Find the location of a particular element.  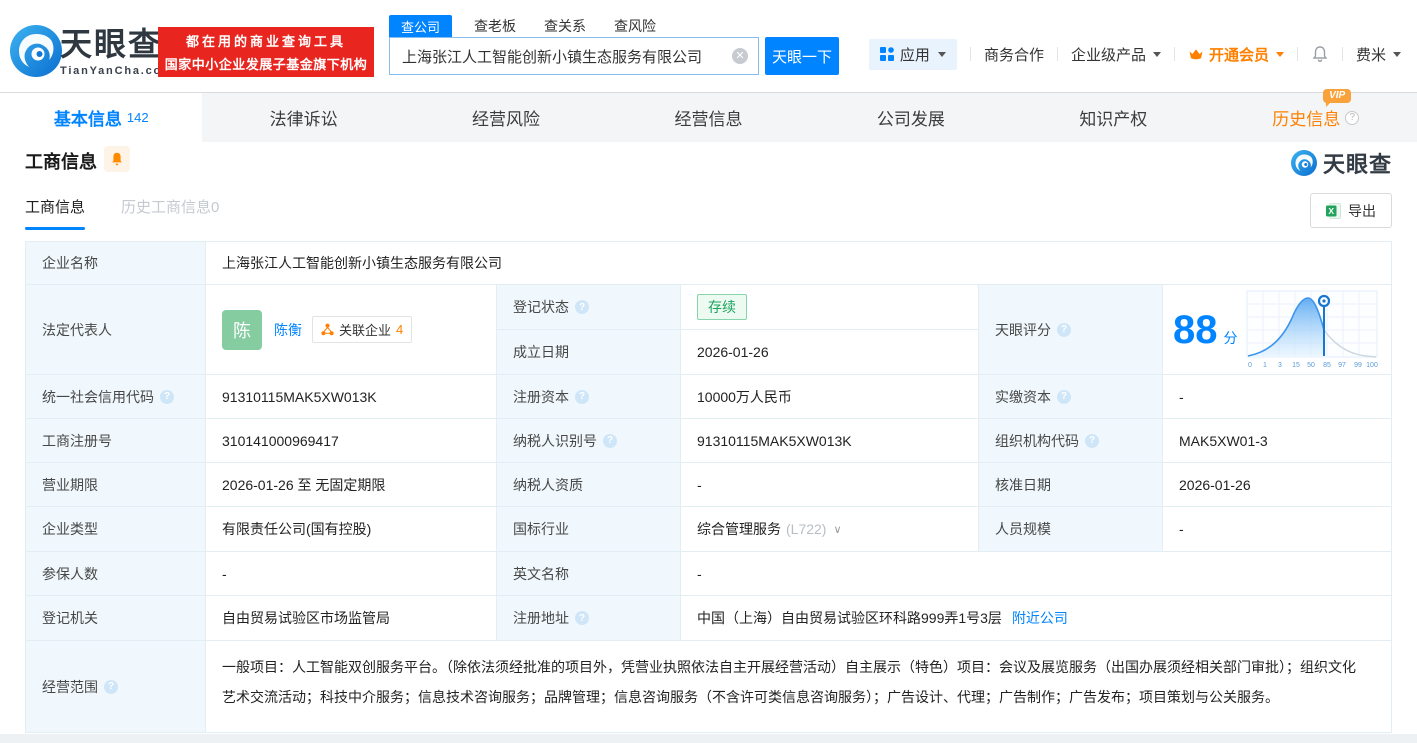

enterprise-products-menu: 企业级产品 is located at coordinates (1116, 54).